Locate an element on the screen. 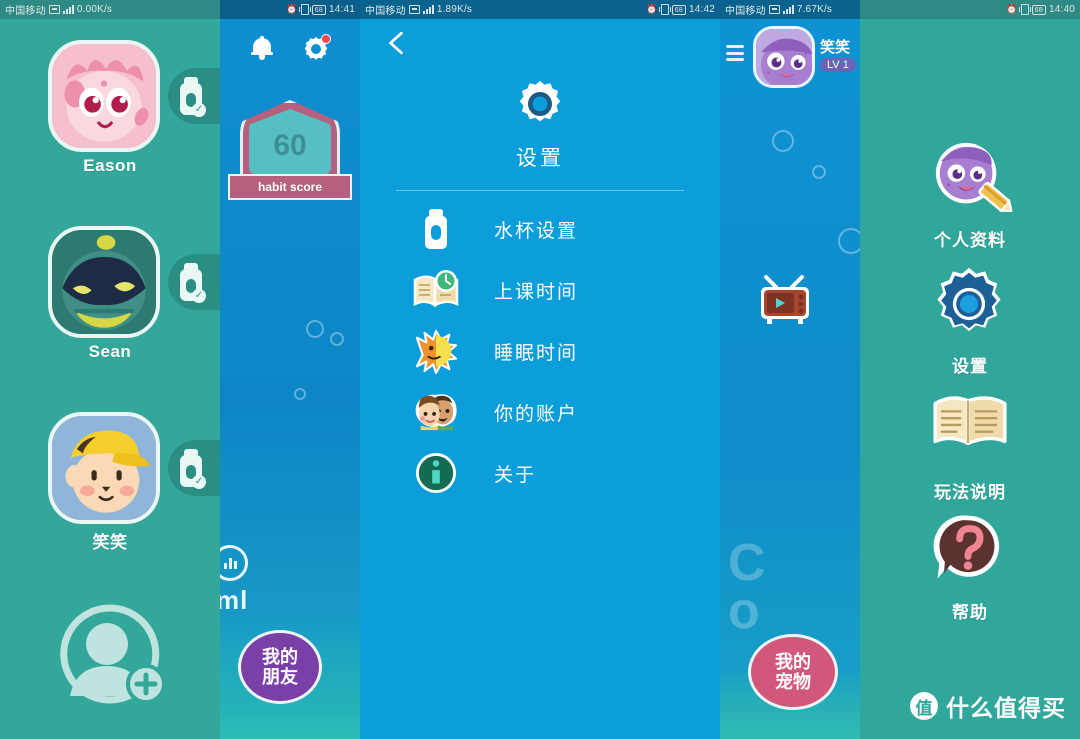 The height and width of the screenshot is (739, 1080). pet-avatar is located at coordinates (784, 57).